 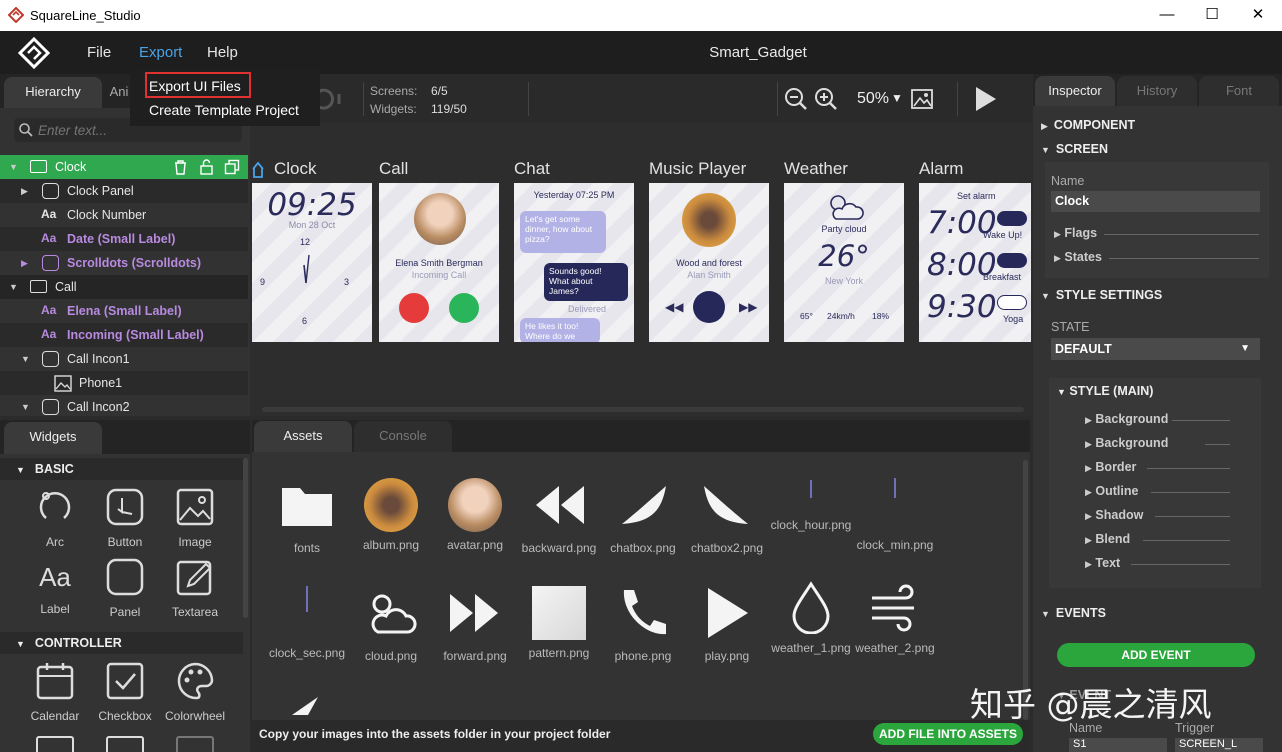 I want to click on section-events: ▼ EVENTS, so click(x=1157, y=613).